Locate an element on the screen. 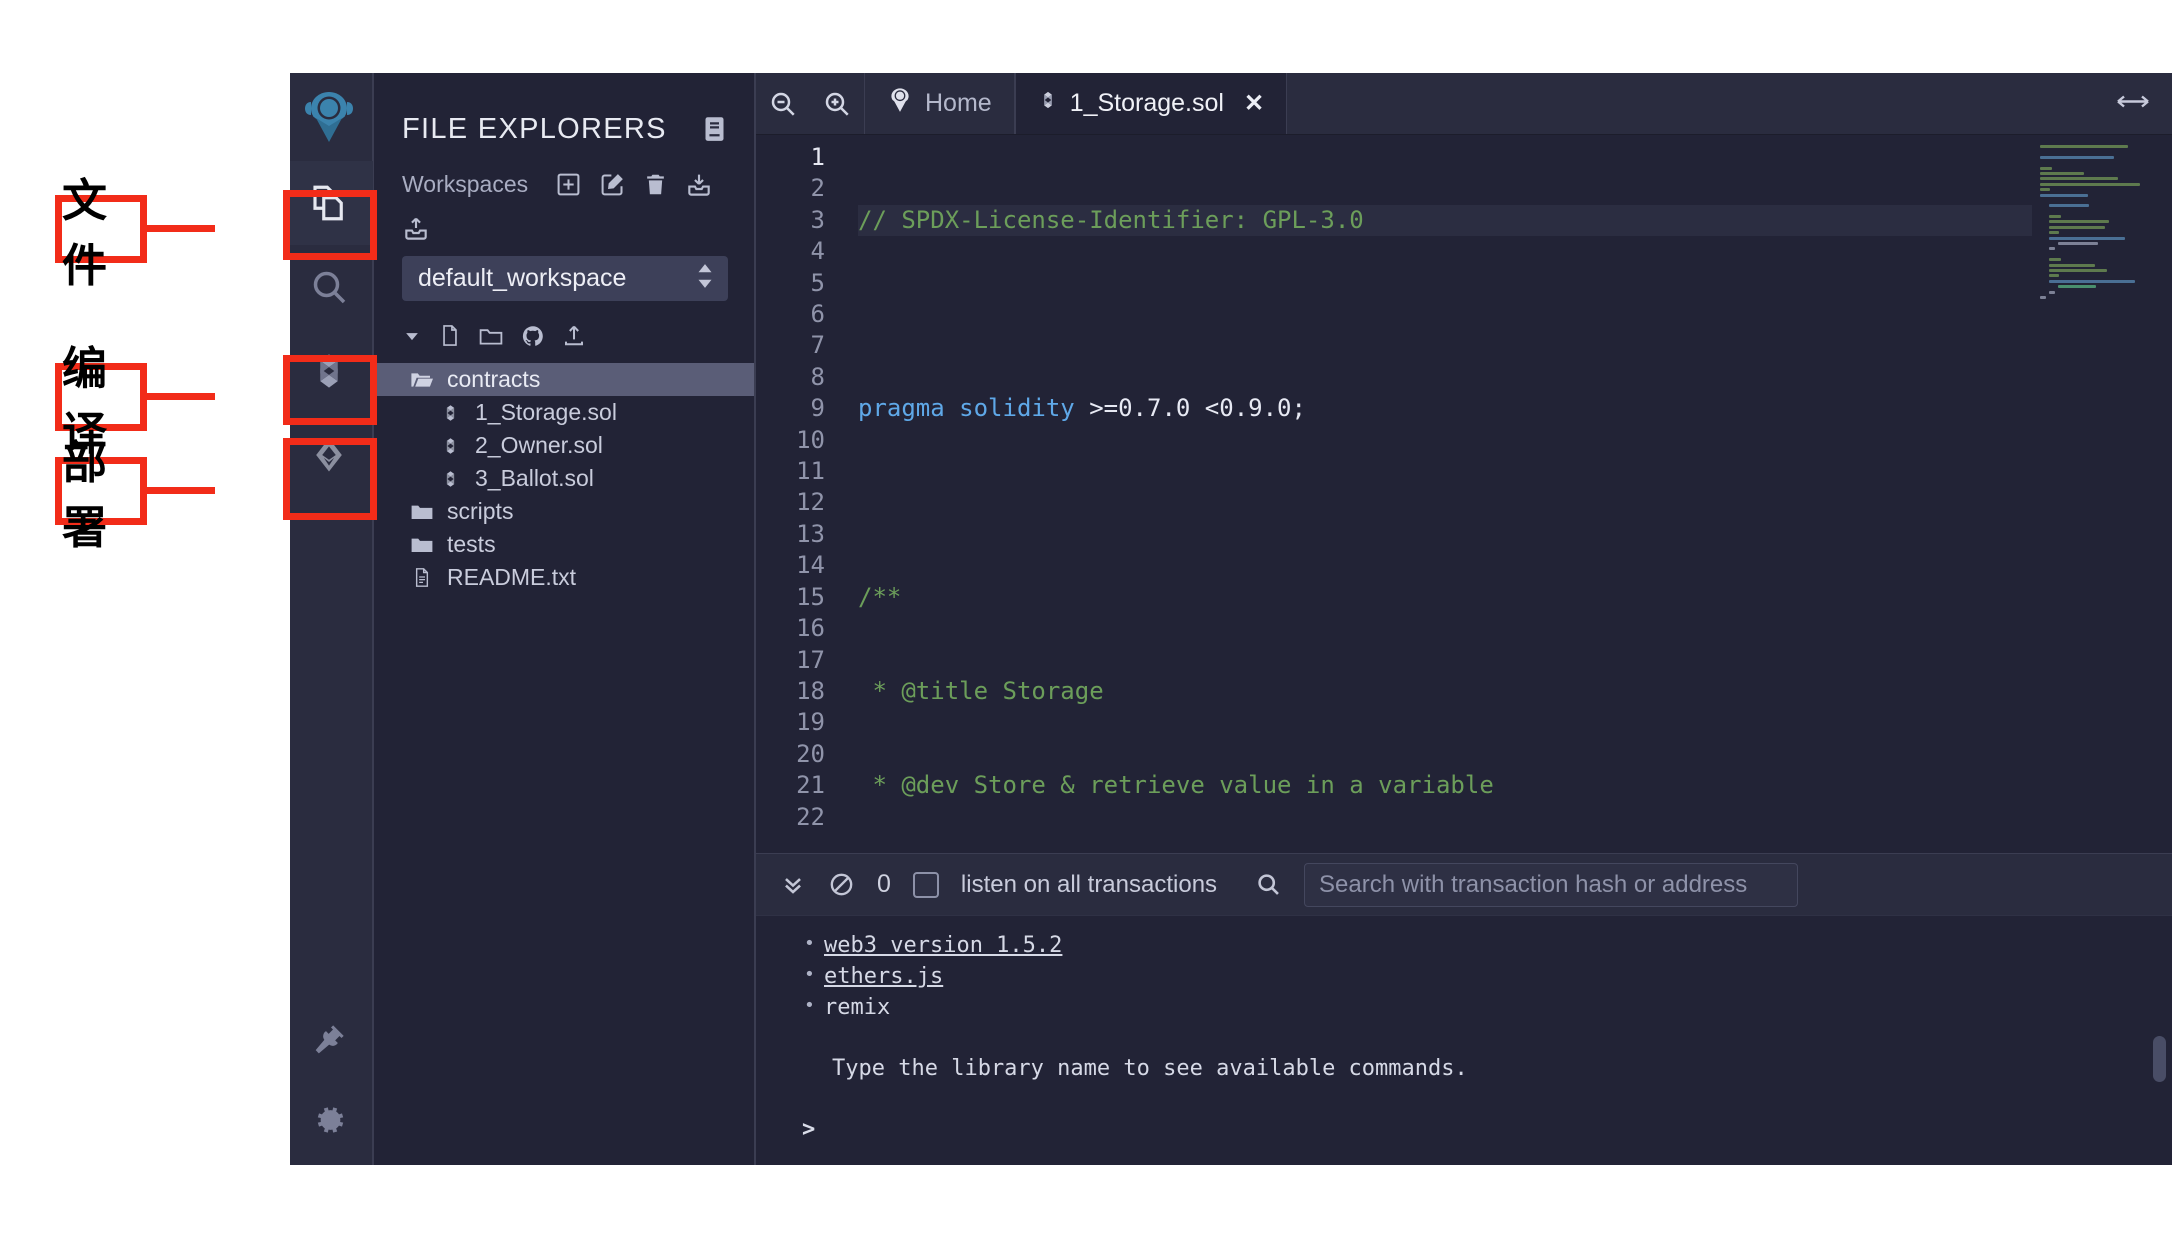 The width and height of the screenshot is (2172, 1234). tab-1-storage-sol: 1_Storage.sol ✕ is located at coordinates (1151, 103).